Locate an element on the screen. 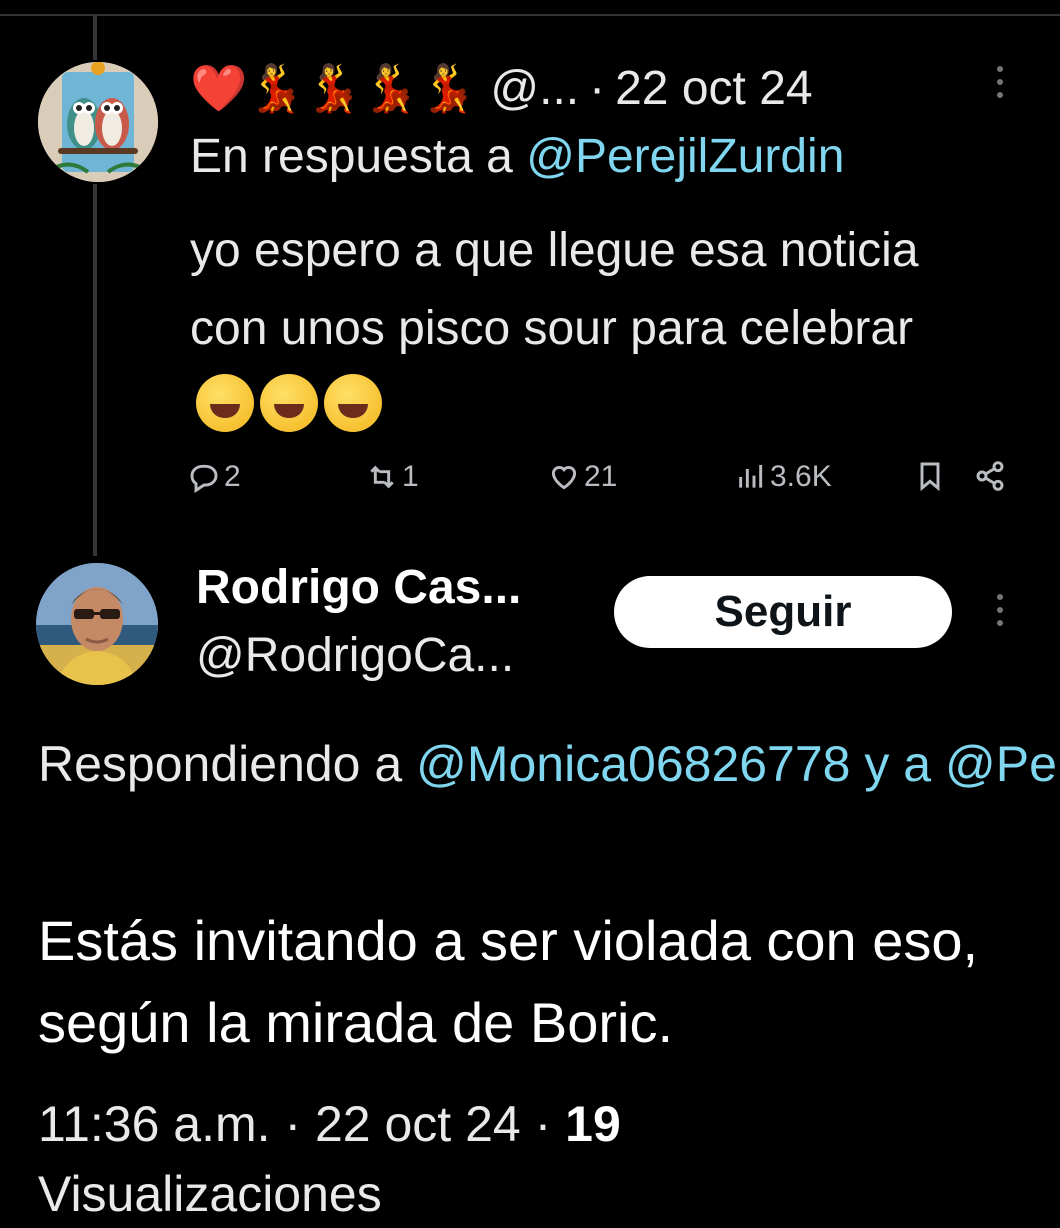  views-button: 3.6K is located at coordinates (783, 477).